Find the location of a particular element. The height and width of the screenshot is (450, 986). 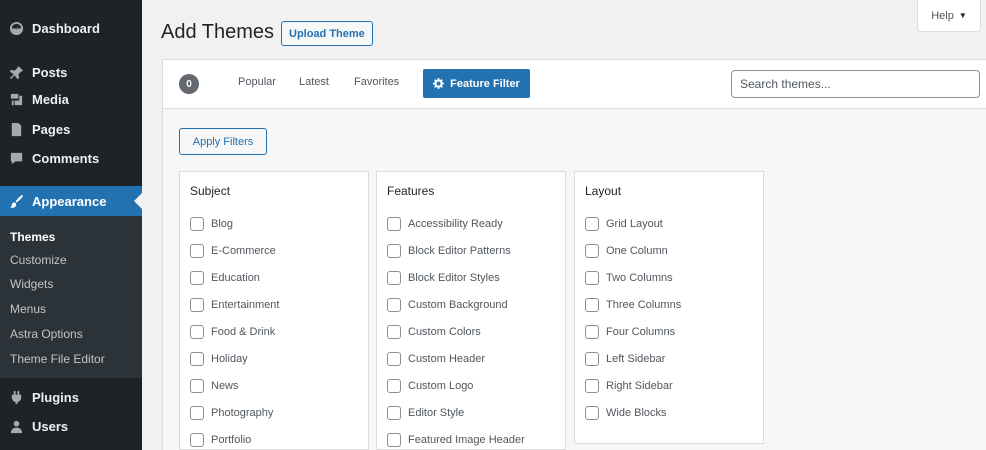

sidebar-item-posts: Posts is located at coordinates (71, 72).